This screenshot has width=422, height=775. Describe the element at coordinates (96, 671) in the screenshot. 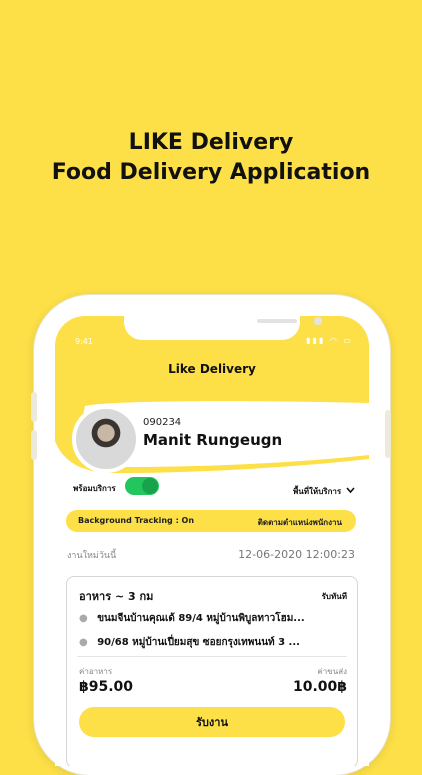

I see `food-cost-label: ค่าอาหาร` at that location.